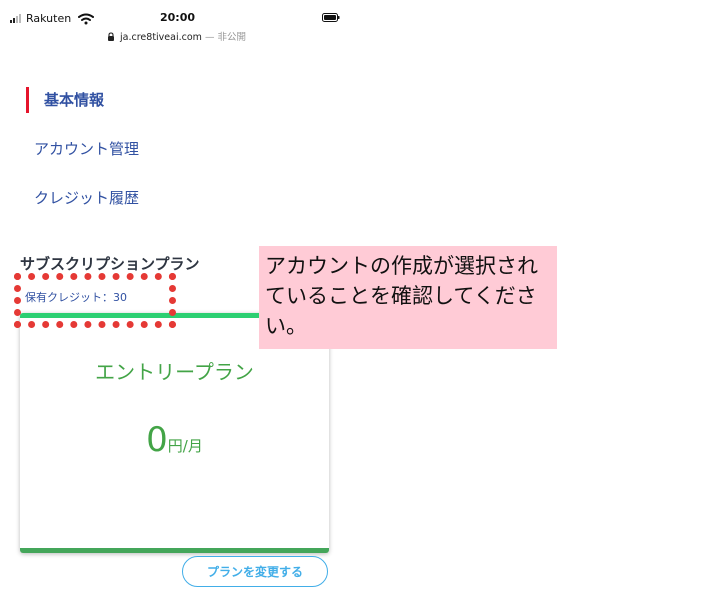  I want to click on address-private-label: — 非公開, so click(225, 37).